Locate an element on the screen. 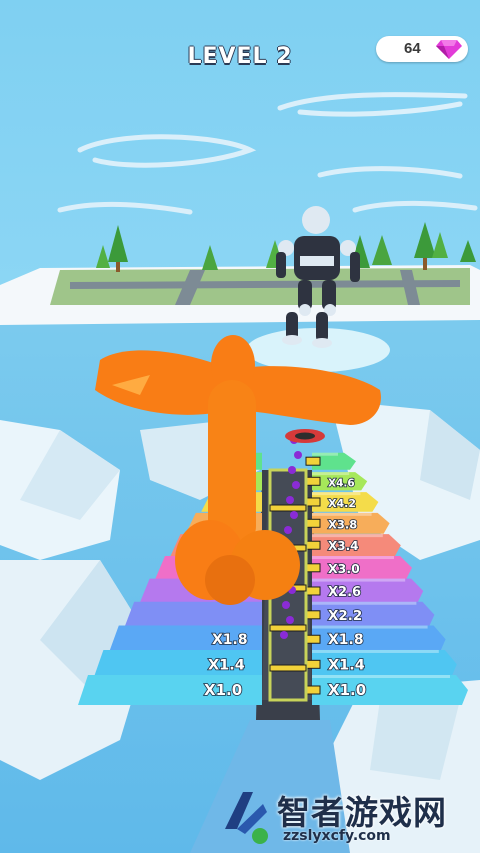  multiplier-label-right: X3.8 is located at coordinates (342, 524).